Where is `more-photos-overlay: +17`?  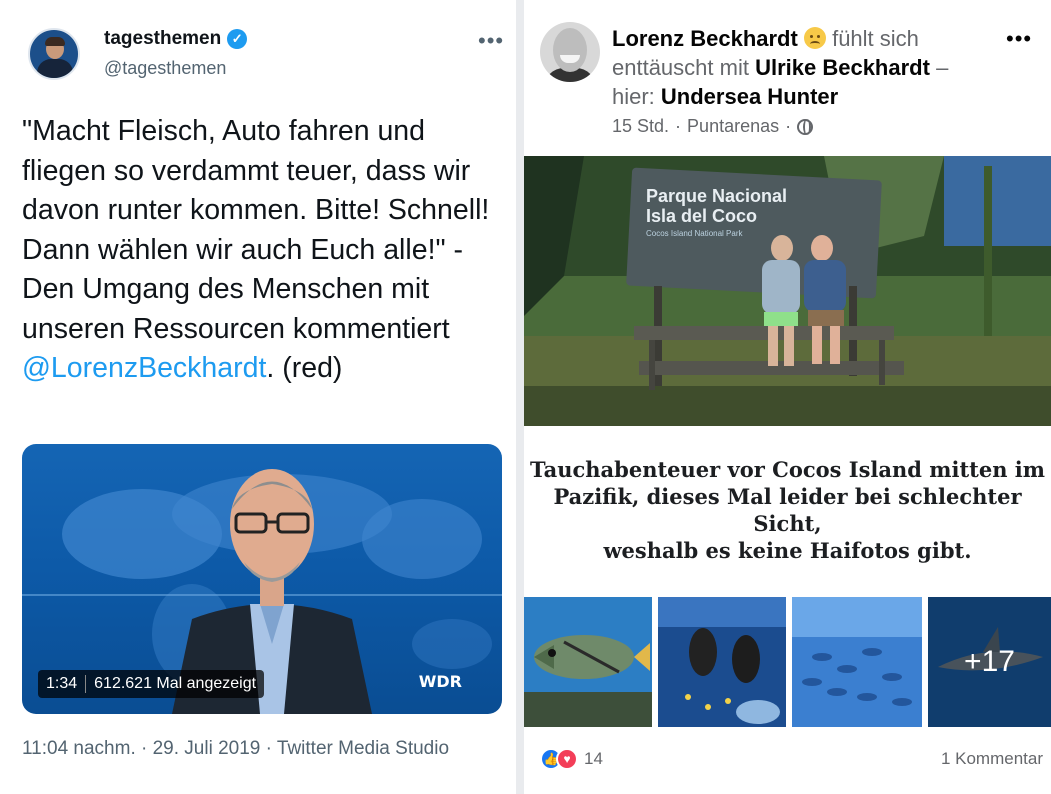 more-photos-overlay: +17 is located at coordinates (989, 662).